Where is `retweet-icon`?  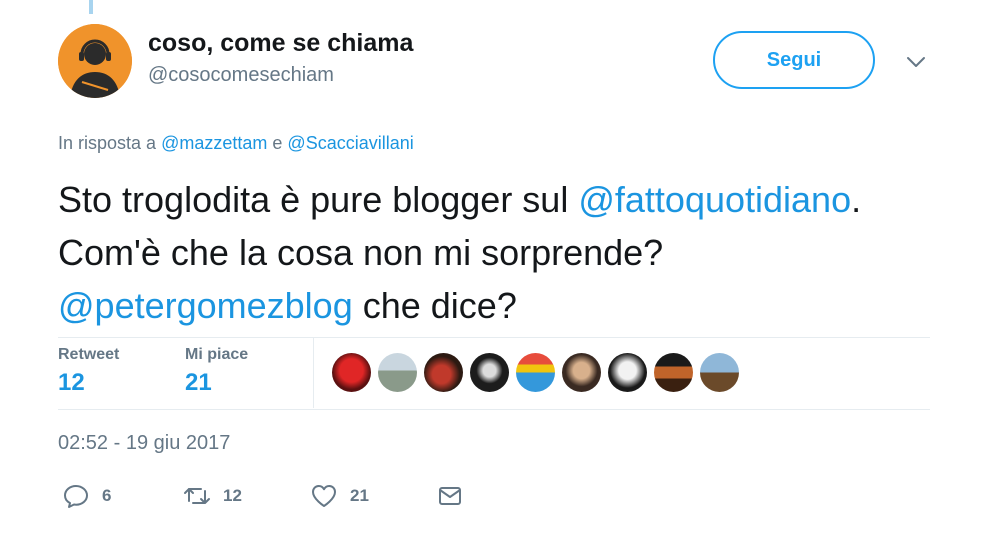 retweet-icon is located at coordinates (197, 496).